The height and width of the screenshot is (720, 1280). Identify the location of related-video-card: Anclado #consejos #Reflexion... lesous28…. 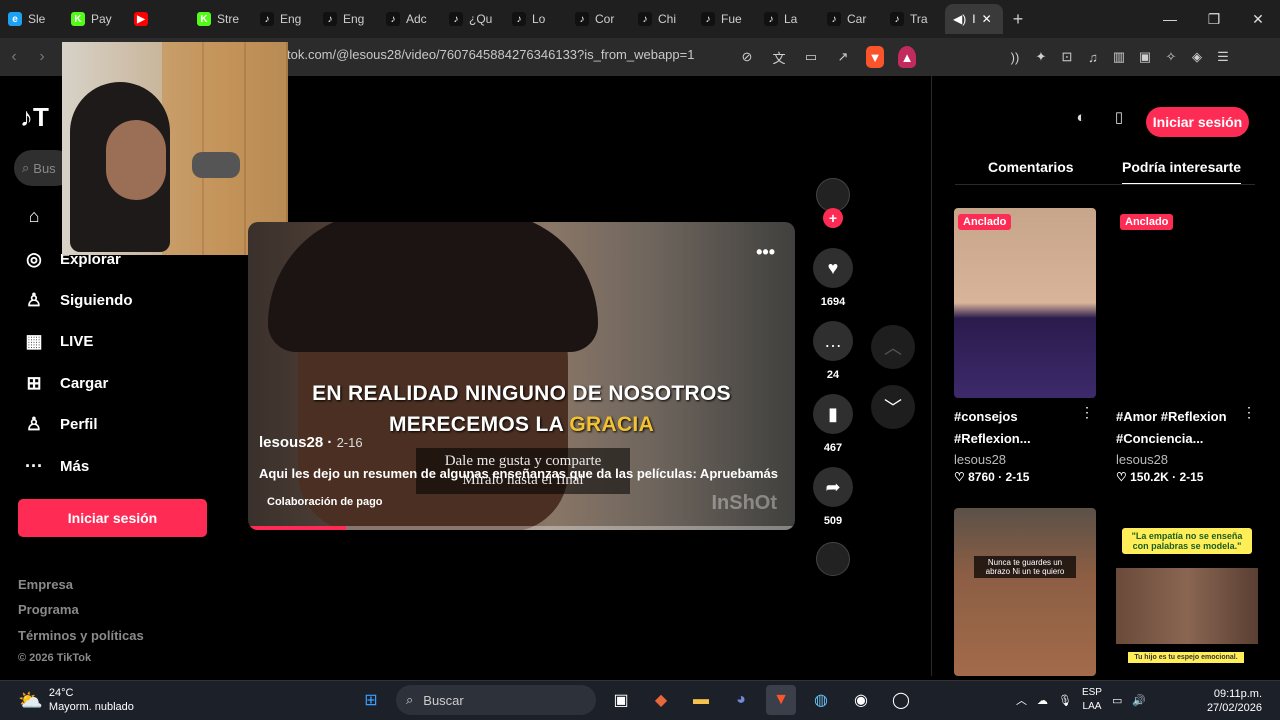
(1025, 346).